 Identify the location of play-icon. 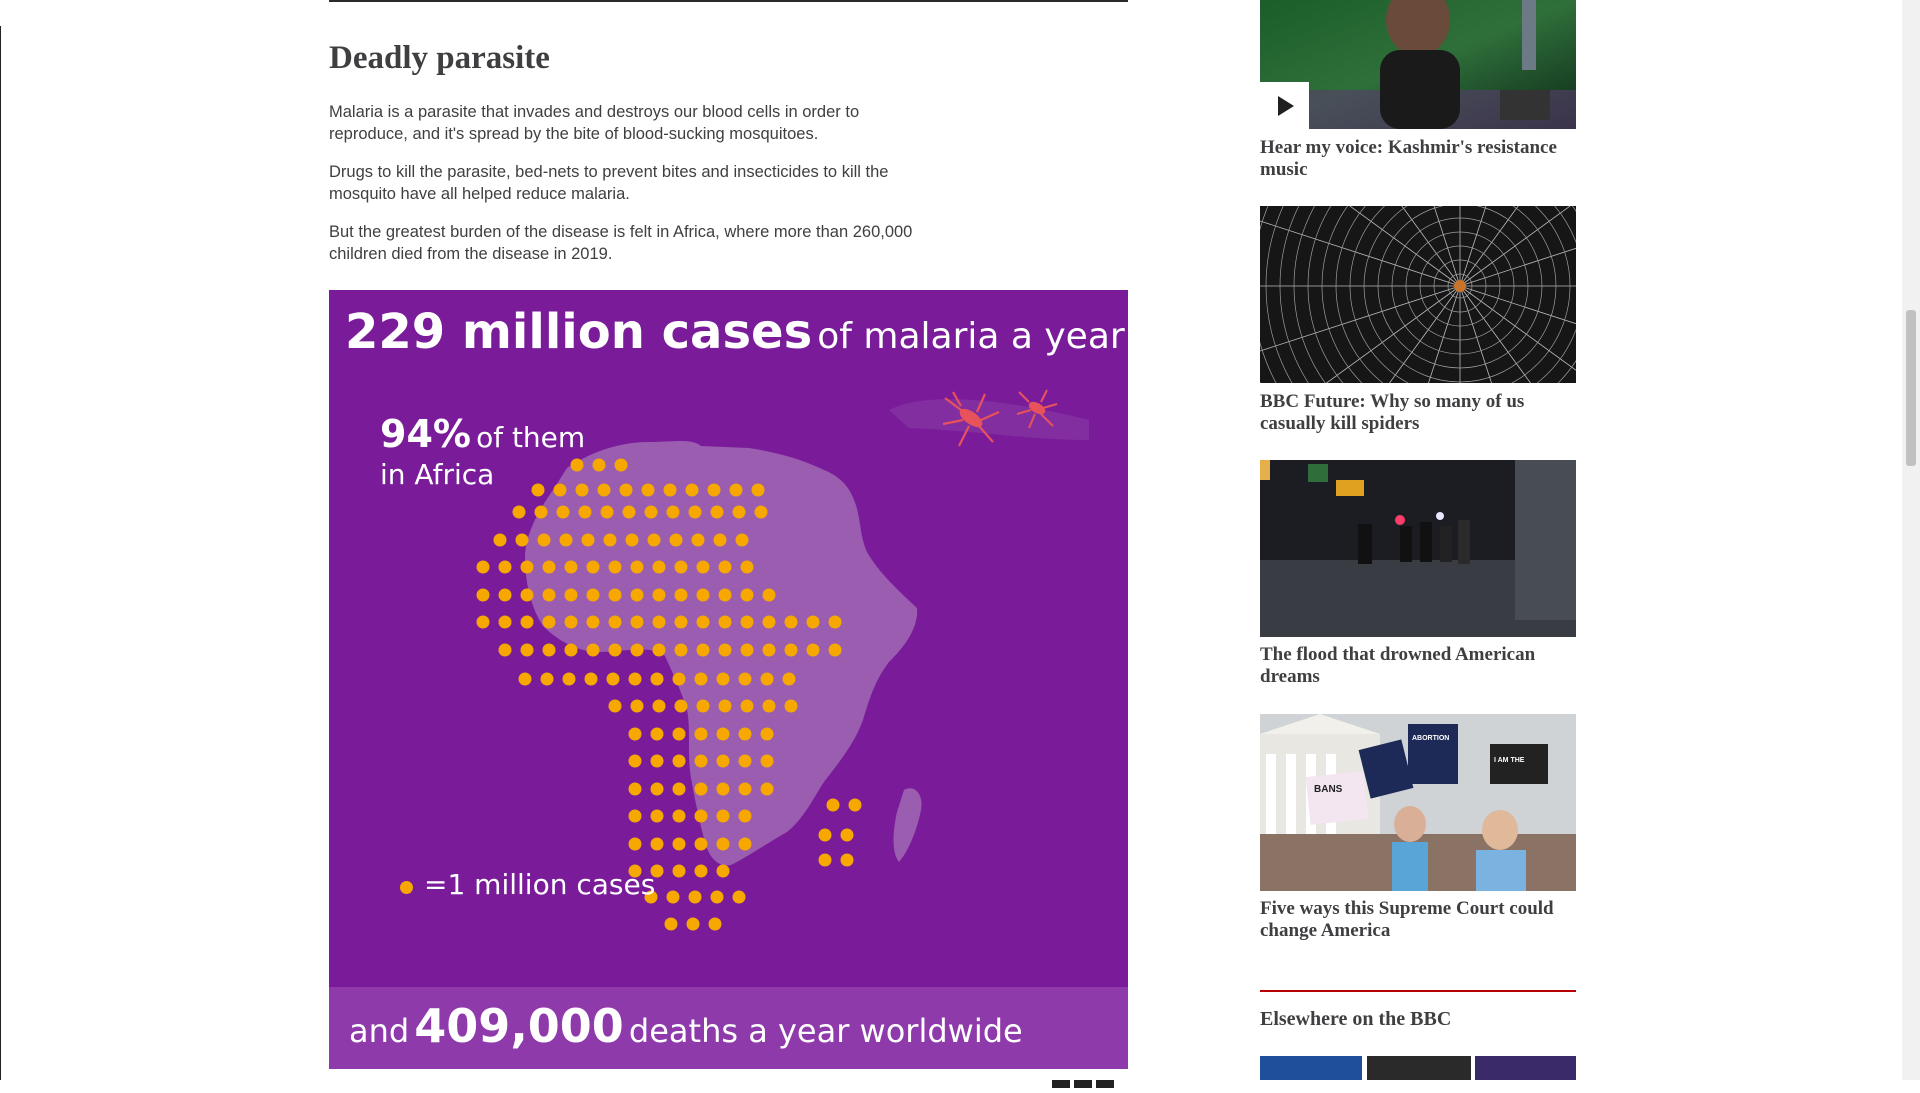
(1286, 106).